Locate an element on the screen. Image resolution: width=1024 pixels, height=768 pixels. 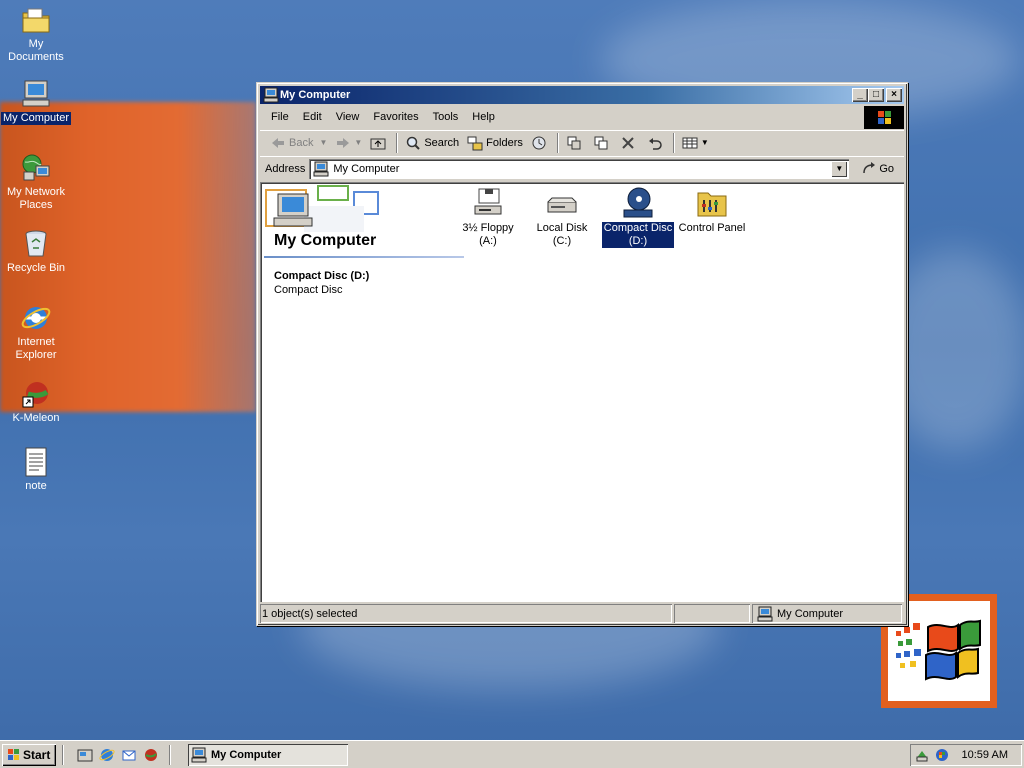
address-label: Address is located at coordinates (285, 168).